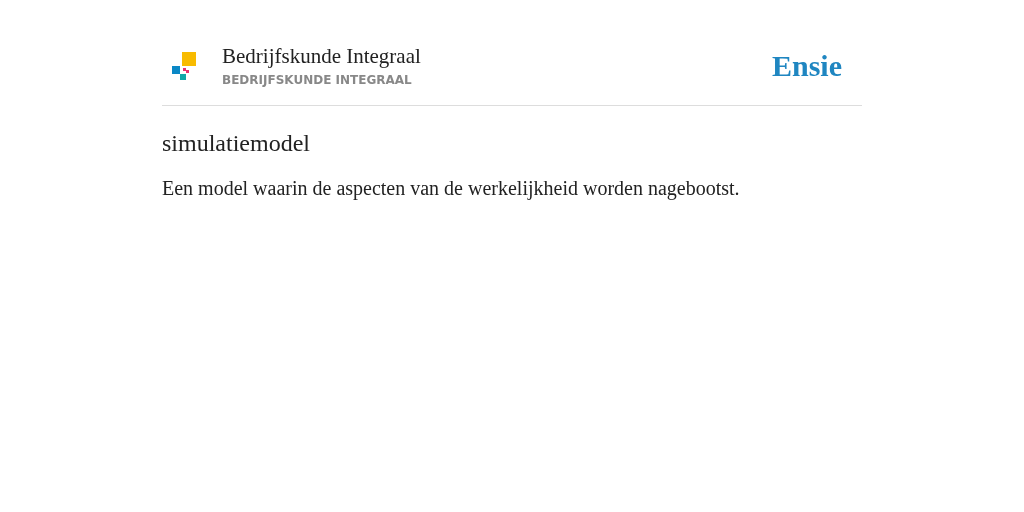  I want to click on entry-definition: Een model waarin de aspecten van de werkelijkheid worden nagebootst., so click(451, 188).